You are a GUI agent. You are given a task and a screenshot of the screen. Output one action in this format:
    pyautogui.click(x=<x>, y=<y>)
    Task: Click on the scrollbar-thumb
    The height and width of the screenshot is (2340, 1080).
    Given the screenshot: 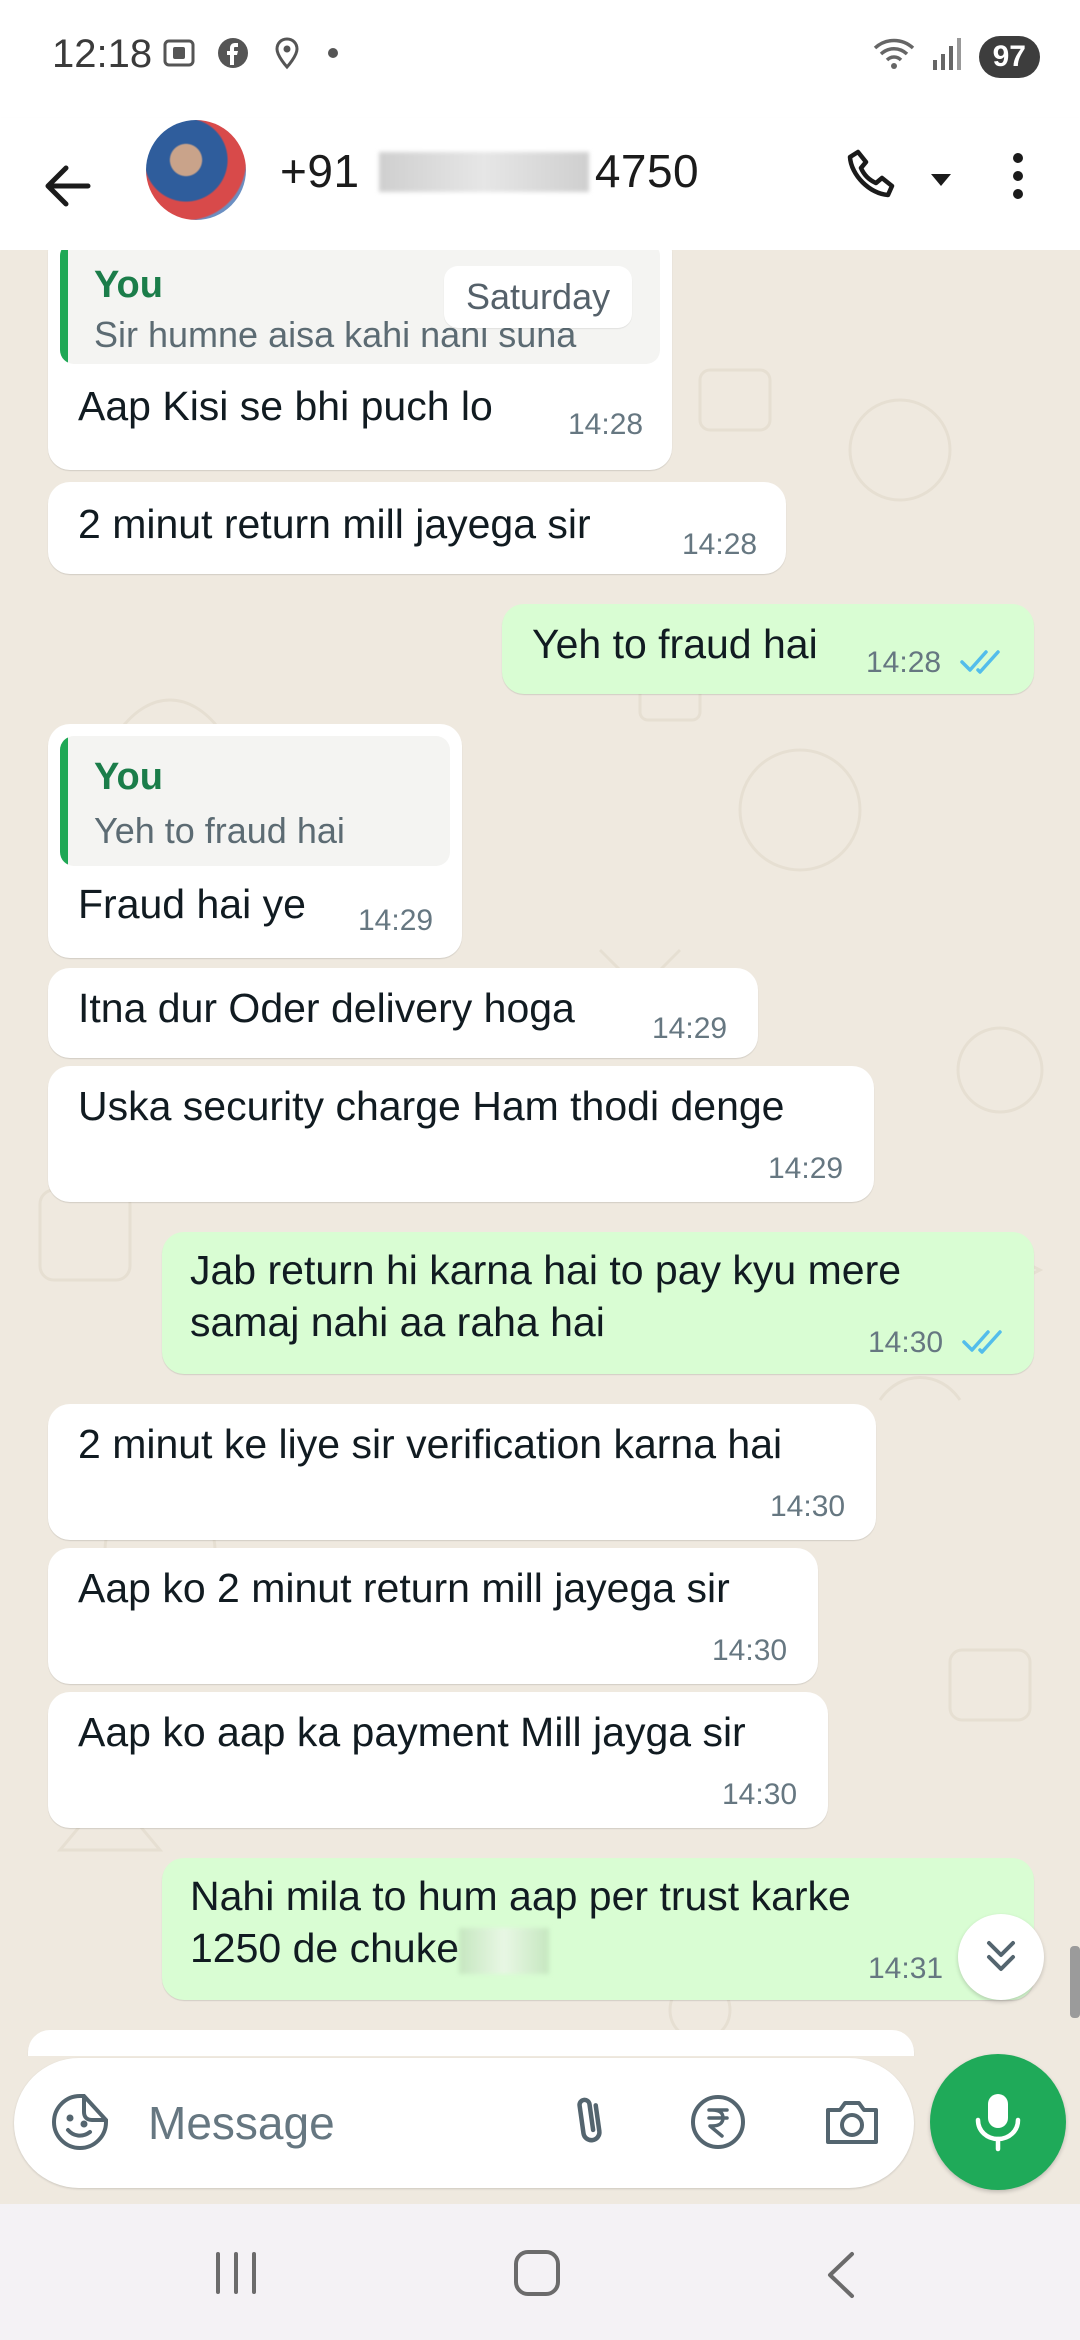 What is the action you would take?
    pyautogui.click(x=1075, y=1982)
    